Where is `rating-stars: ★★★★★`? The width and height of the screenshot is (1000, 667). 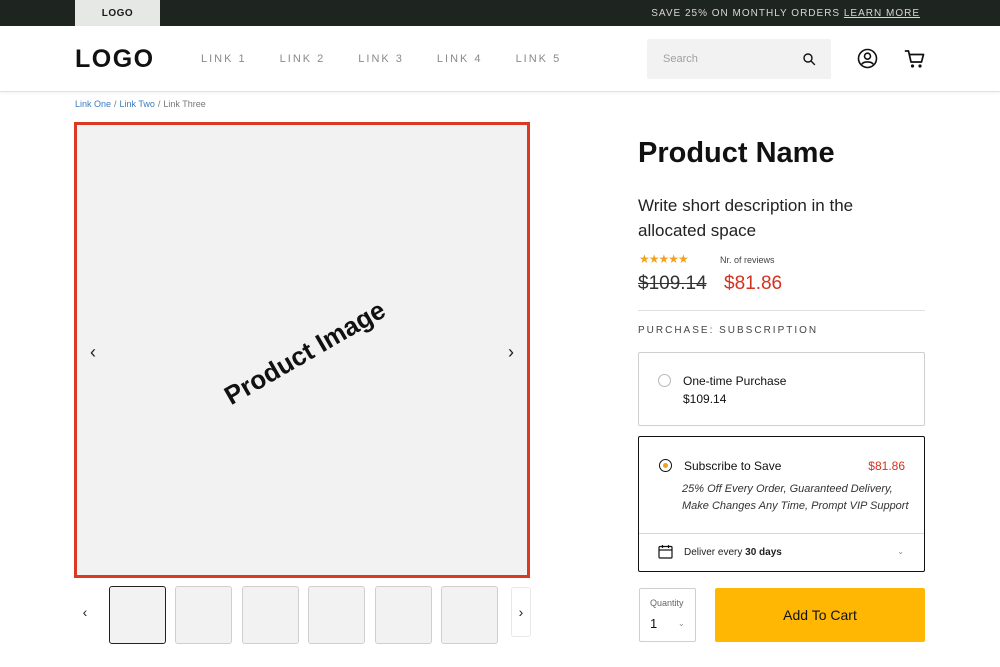
rating-stars: ★★★★★ is located at coordinates (664, 259).